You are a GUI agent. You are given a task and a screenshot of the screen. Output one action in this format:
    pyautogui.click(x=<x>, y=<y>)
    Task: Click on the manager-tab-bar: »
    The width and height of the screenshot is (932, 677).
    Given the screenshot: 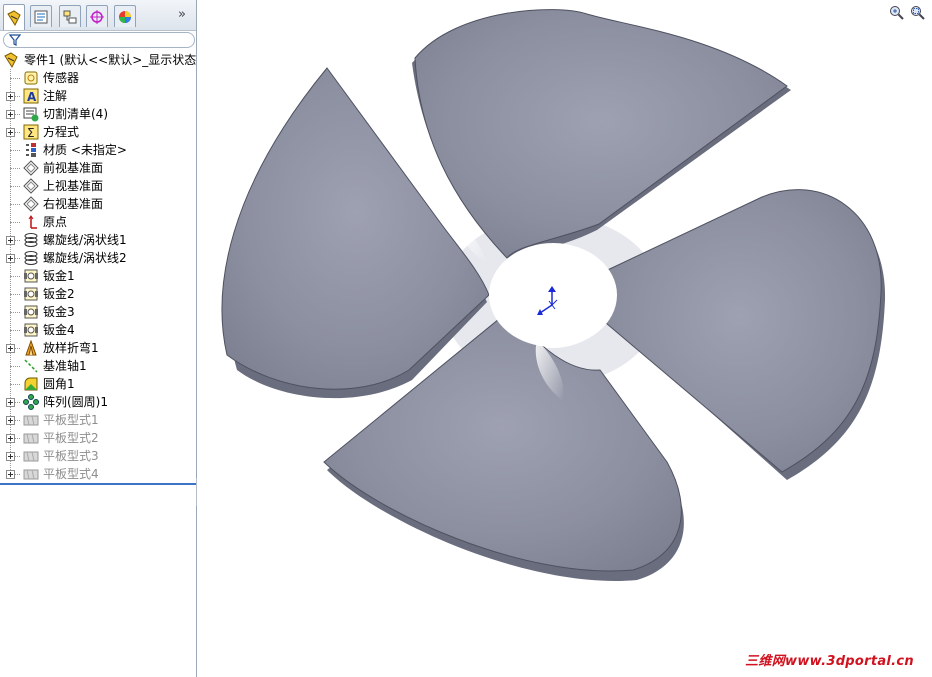 What is the action you would take?
    pyautogui.click(x=98, y=15)
    